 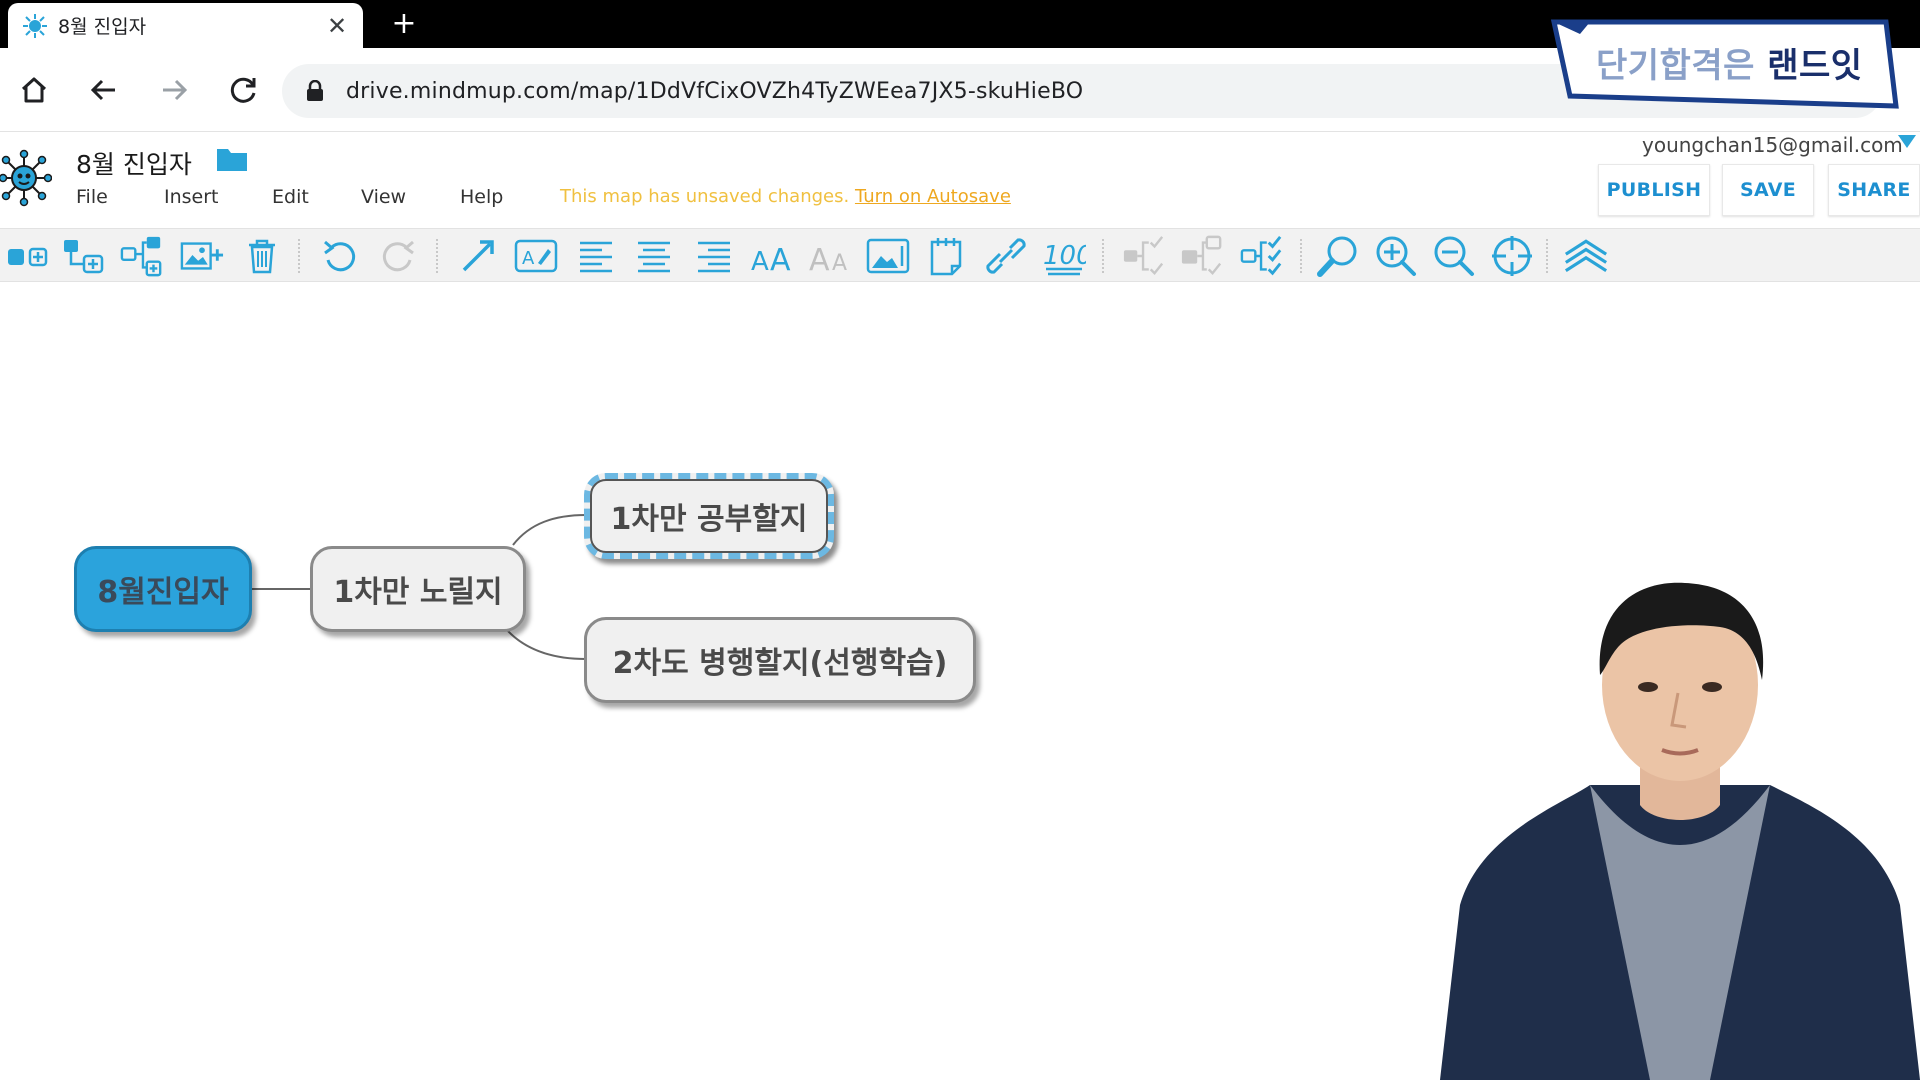 I want to click on select-subtree-icon, so click(x=1262, y=256).